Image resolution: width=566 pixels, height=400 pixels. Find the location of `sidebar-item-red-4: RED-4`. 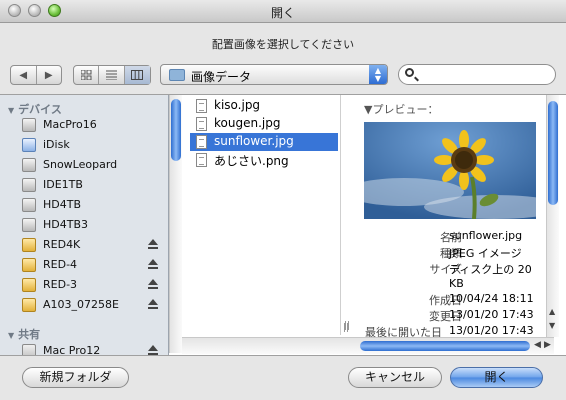

sidebar-item-red-4: RED-4 is located at coordinates (92, 265).